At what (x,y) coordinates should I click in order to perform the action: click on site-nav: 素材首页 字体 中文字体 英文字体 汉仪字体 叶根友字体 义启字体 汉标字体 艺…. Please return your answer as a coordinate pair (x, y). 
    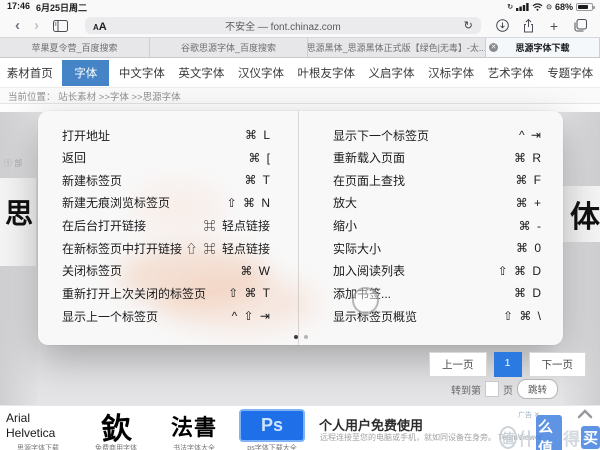
    Looking at the image, I should click on (300, 73).